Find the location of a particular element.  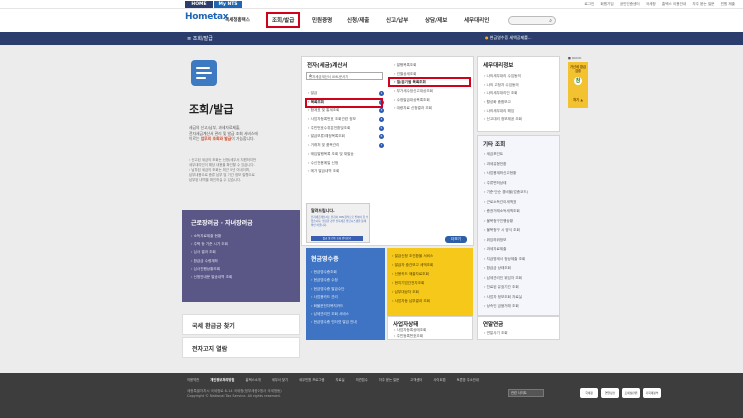

list-item: › 현금영수증 인터넷 발급 안내 is located at coordinates (334, 322).